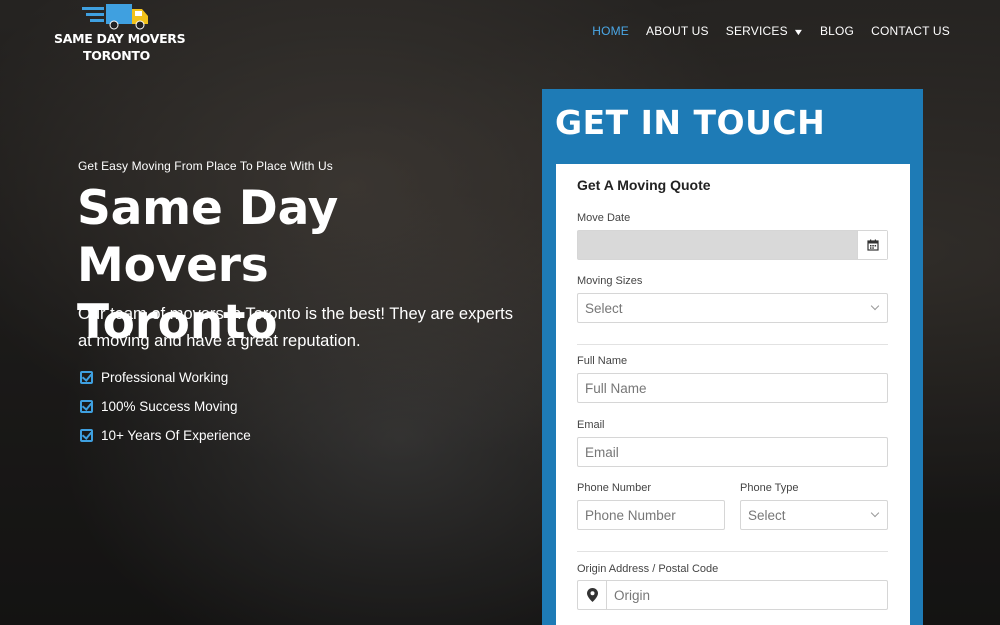  What do you see at coordinates (610, 281) in the screenshot?
I see `moving-sizes-label: Moving Sizes` at bounding box center [610, 281].